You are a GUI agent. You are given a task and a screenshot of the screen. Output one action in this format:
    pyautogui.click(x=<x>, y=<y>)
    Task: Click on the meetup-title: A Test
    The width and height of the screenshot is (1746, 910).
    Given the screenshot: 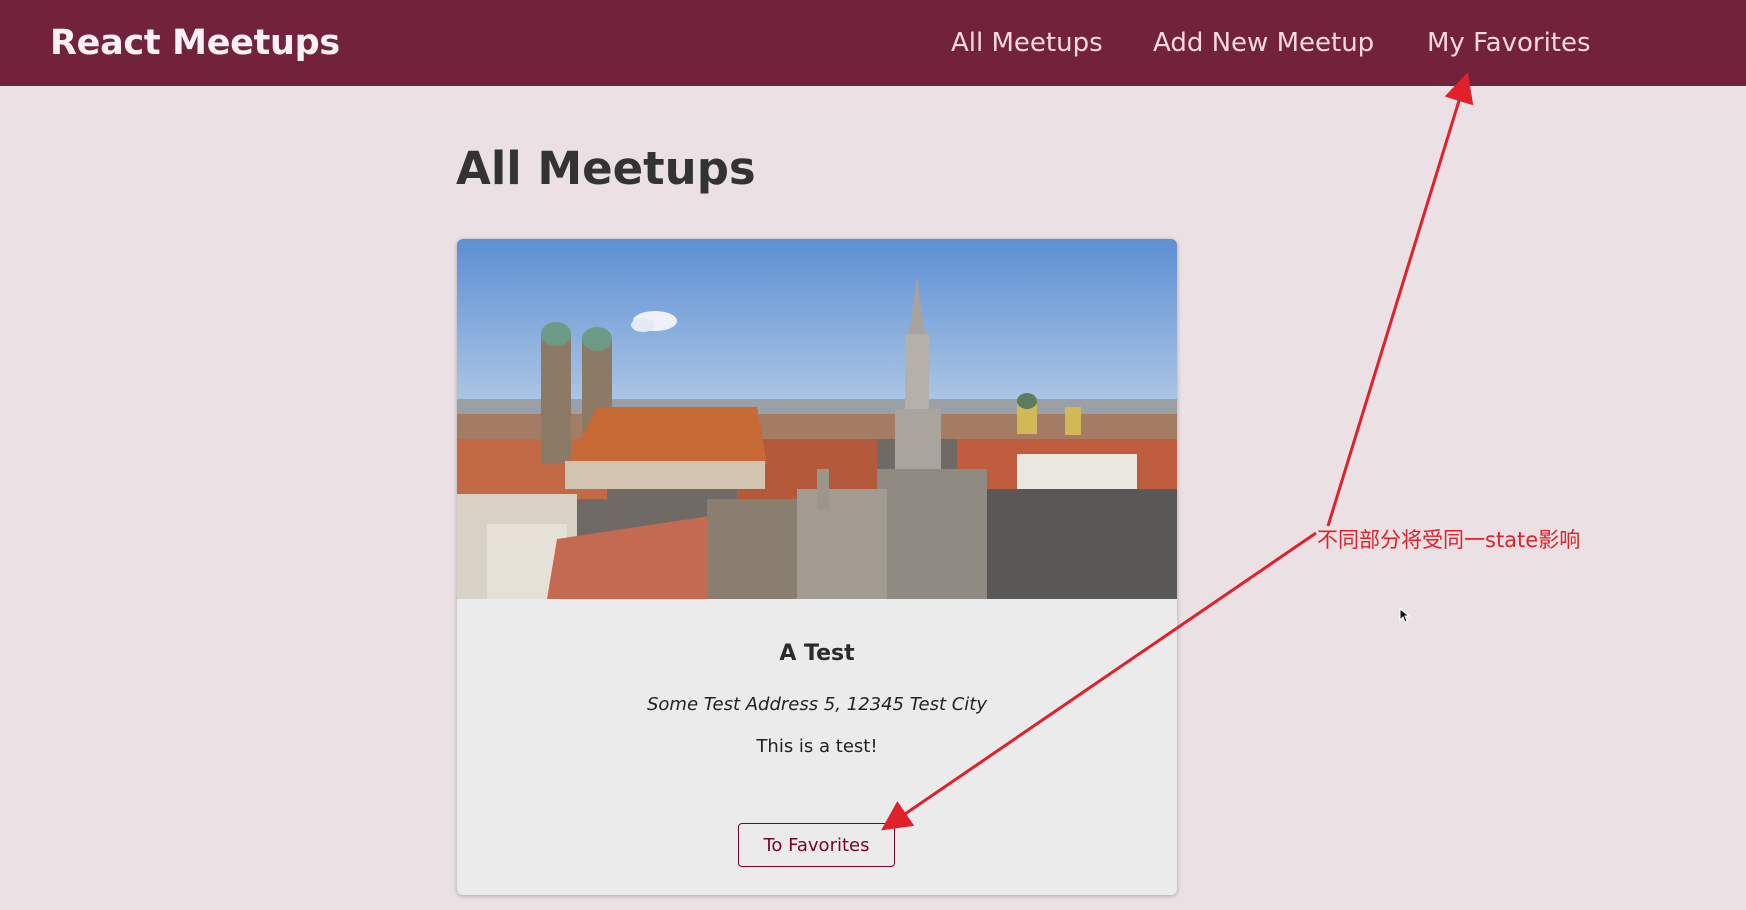 What is the action you would take?
    pyautogui.click(x=817, y=653)
    